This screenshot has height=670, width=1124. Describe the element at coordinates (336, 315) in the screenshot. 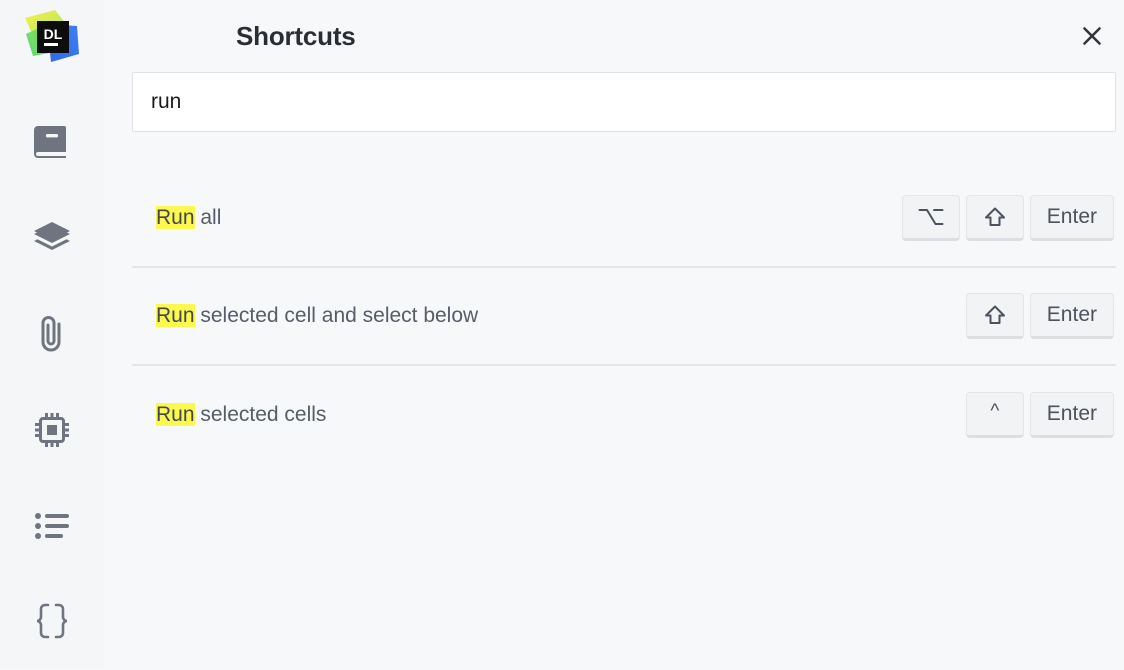

I see `shortcut-description-rest: selected cell and select below` at that location.